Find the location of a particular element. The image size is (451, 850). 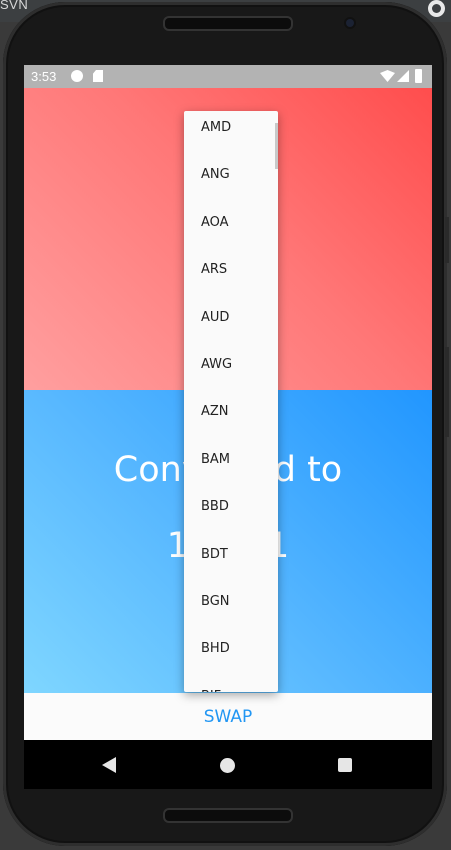

dropdown-item-bbd: BBD is located at coordinates (231, 513).